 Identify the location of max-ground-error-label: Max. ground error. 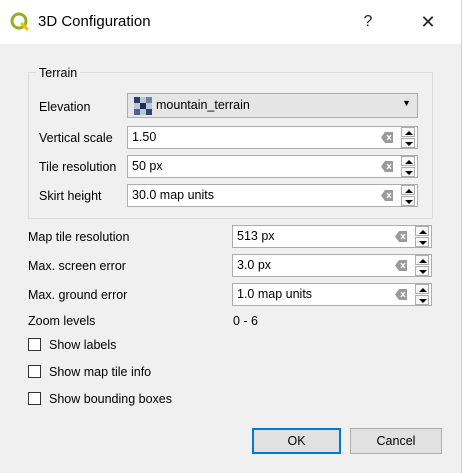
(78, 295).